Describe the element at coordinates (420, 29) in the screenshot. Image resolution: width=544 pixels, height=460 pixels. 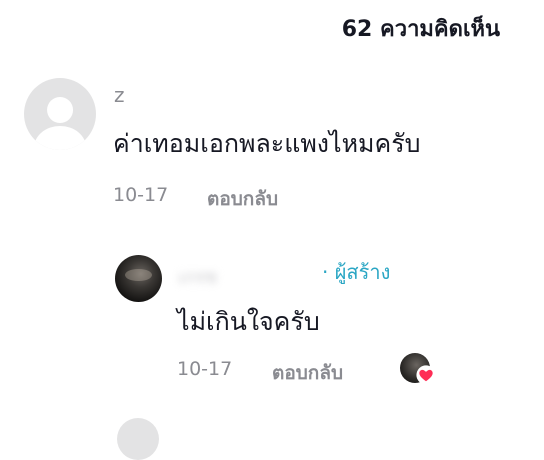
I see `comment-count-header: 62 ความคิดเห็น` at that location.